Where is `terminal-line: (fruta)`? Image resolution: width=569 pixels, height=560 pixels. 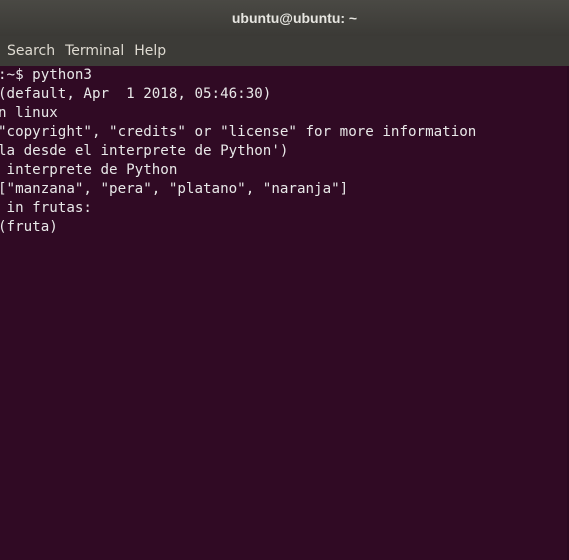
terminal-line: (fruta) is located at coordinates (29, 227).